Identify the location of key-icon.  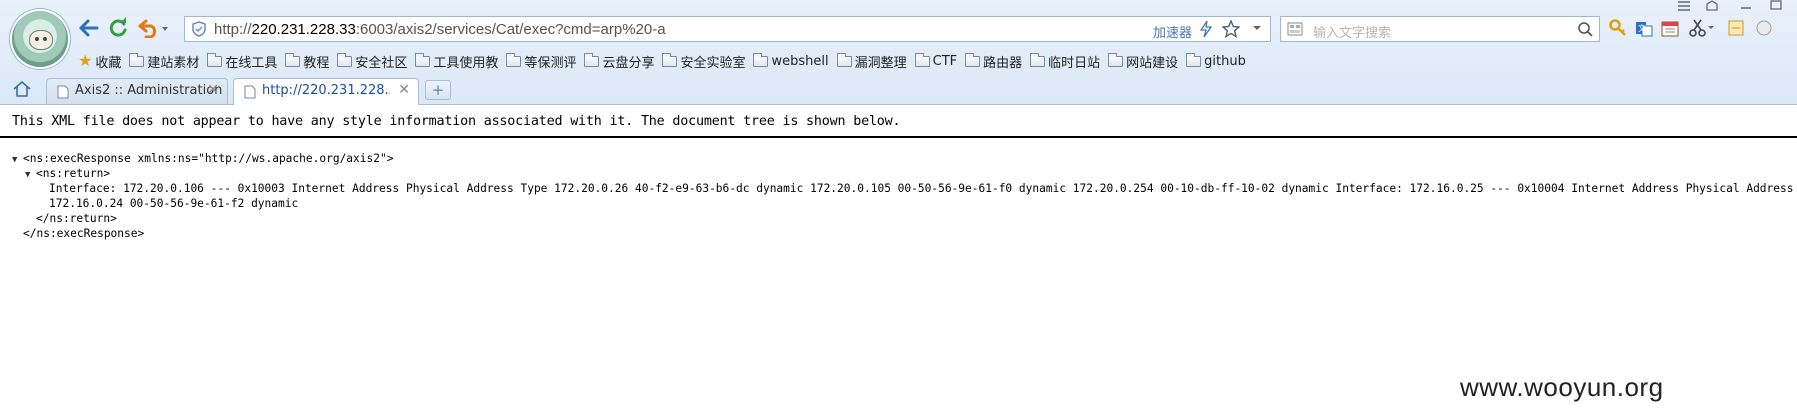
(1618, 28).